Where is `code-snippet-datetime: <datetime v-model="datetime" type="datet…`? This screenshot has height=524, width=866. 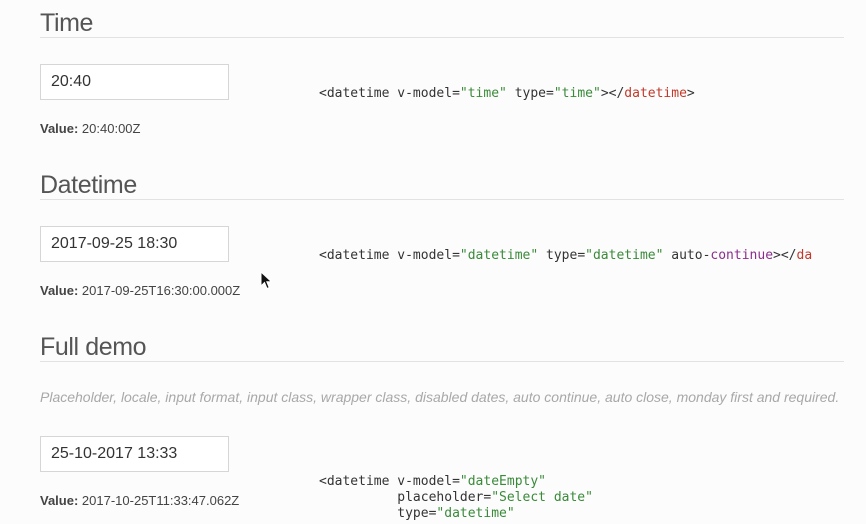 code-snippet-datetime: <datetime v-model="datetime" type="datet… is located at coordinates (566, 255).